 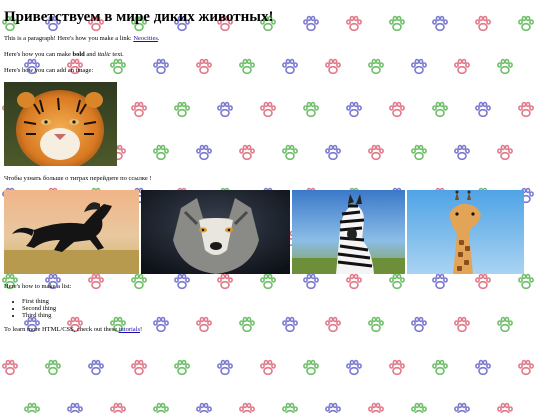 I want to click on tiger-image, so click(x=60, y=124).